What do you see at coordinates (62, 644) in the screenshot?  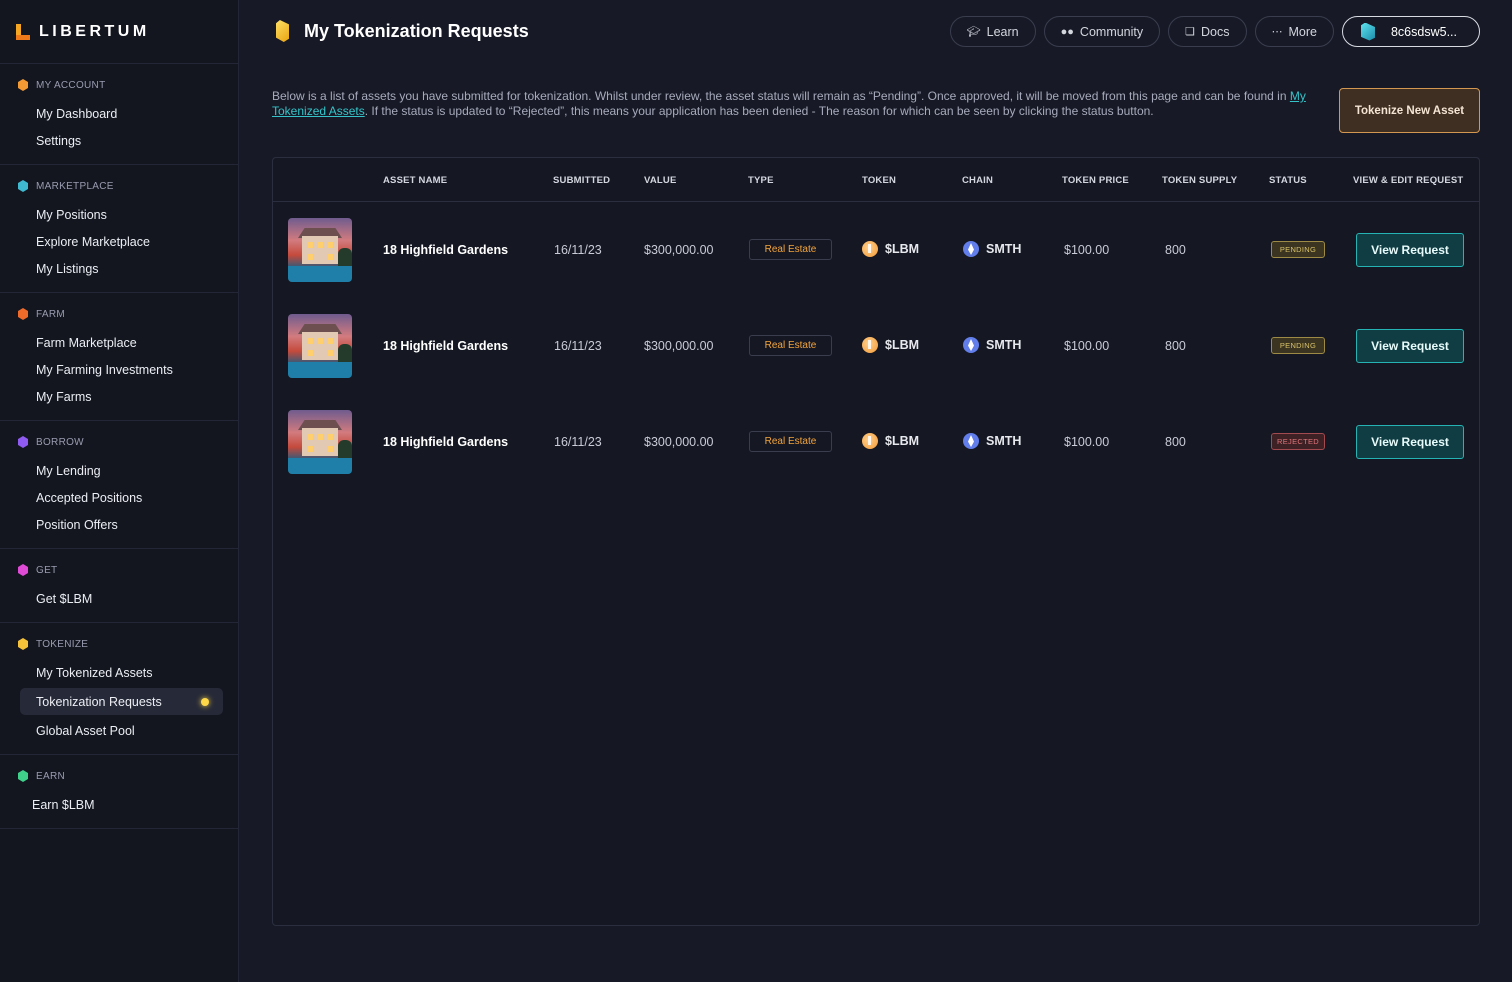 I see `nav-section-label: TOKENIZE` at bounding box center [62, 644].